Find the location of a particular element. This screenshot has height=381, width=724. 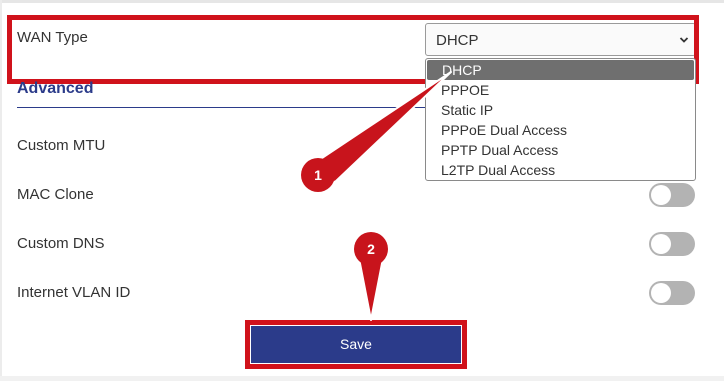

annotation-step-1-badge: 1 is located at coordinates (318, 175).